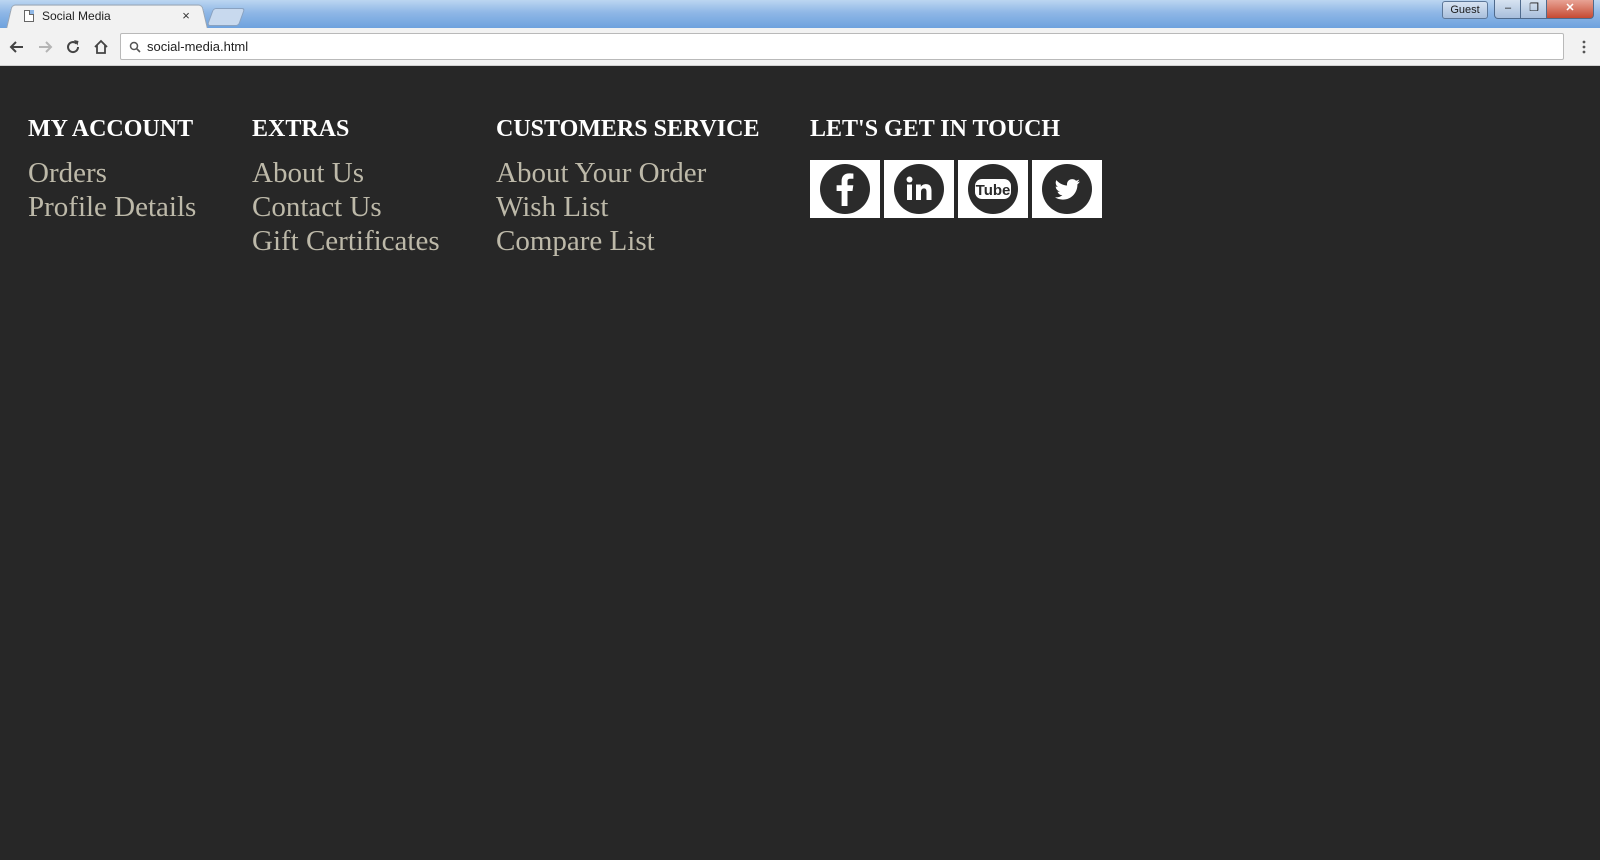 This screenshot has width=1600, height=860. I want to click on linkedin-icon, so click(919, 189).